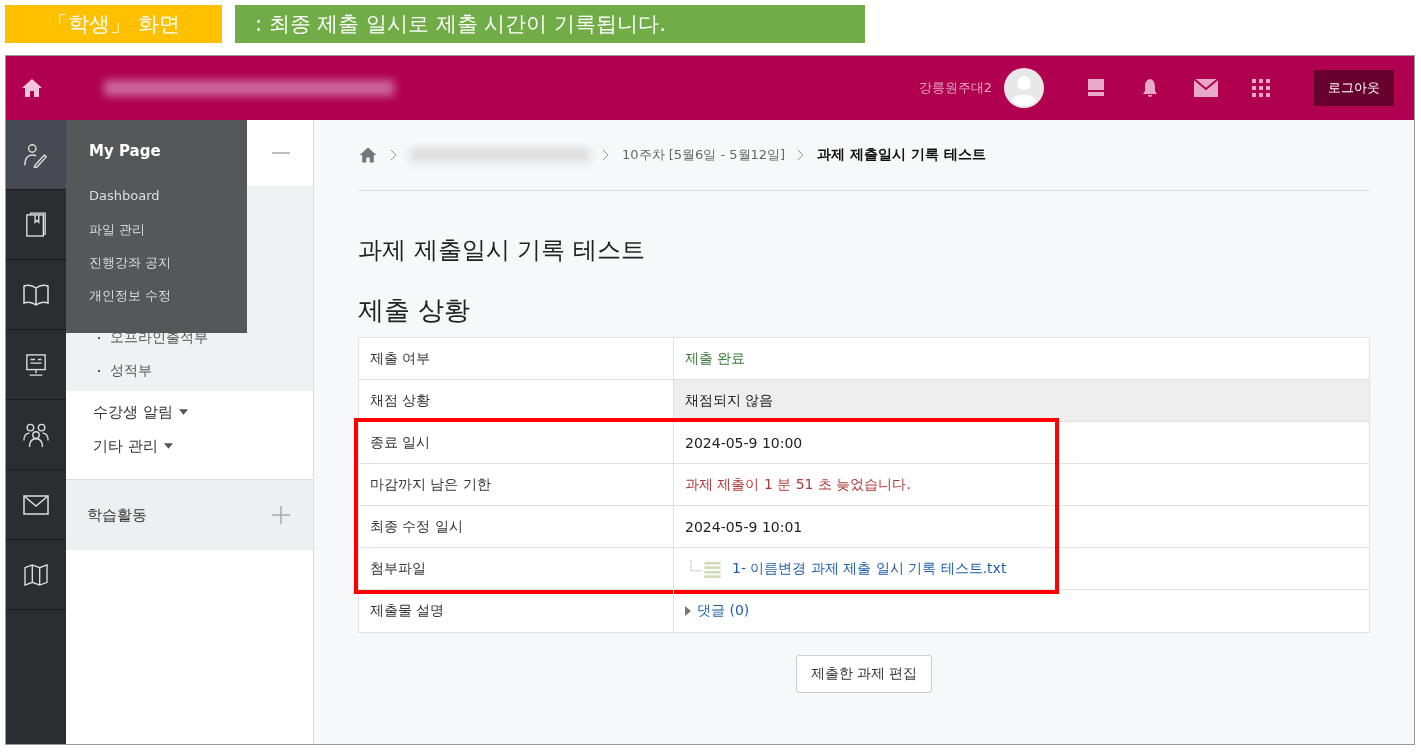 The height and width of the screenshot is (753, 1421). Describe the element at coordinates (516, 526) in the screenshot. I see `table-cell: 최종 수정 일시` at that location.